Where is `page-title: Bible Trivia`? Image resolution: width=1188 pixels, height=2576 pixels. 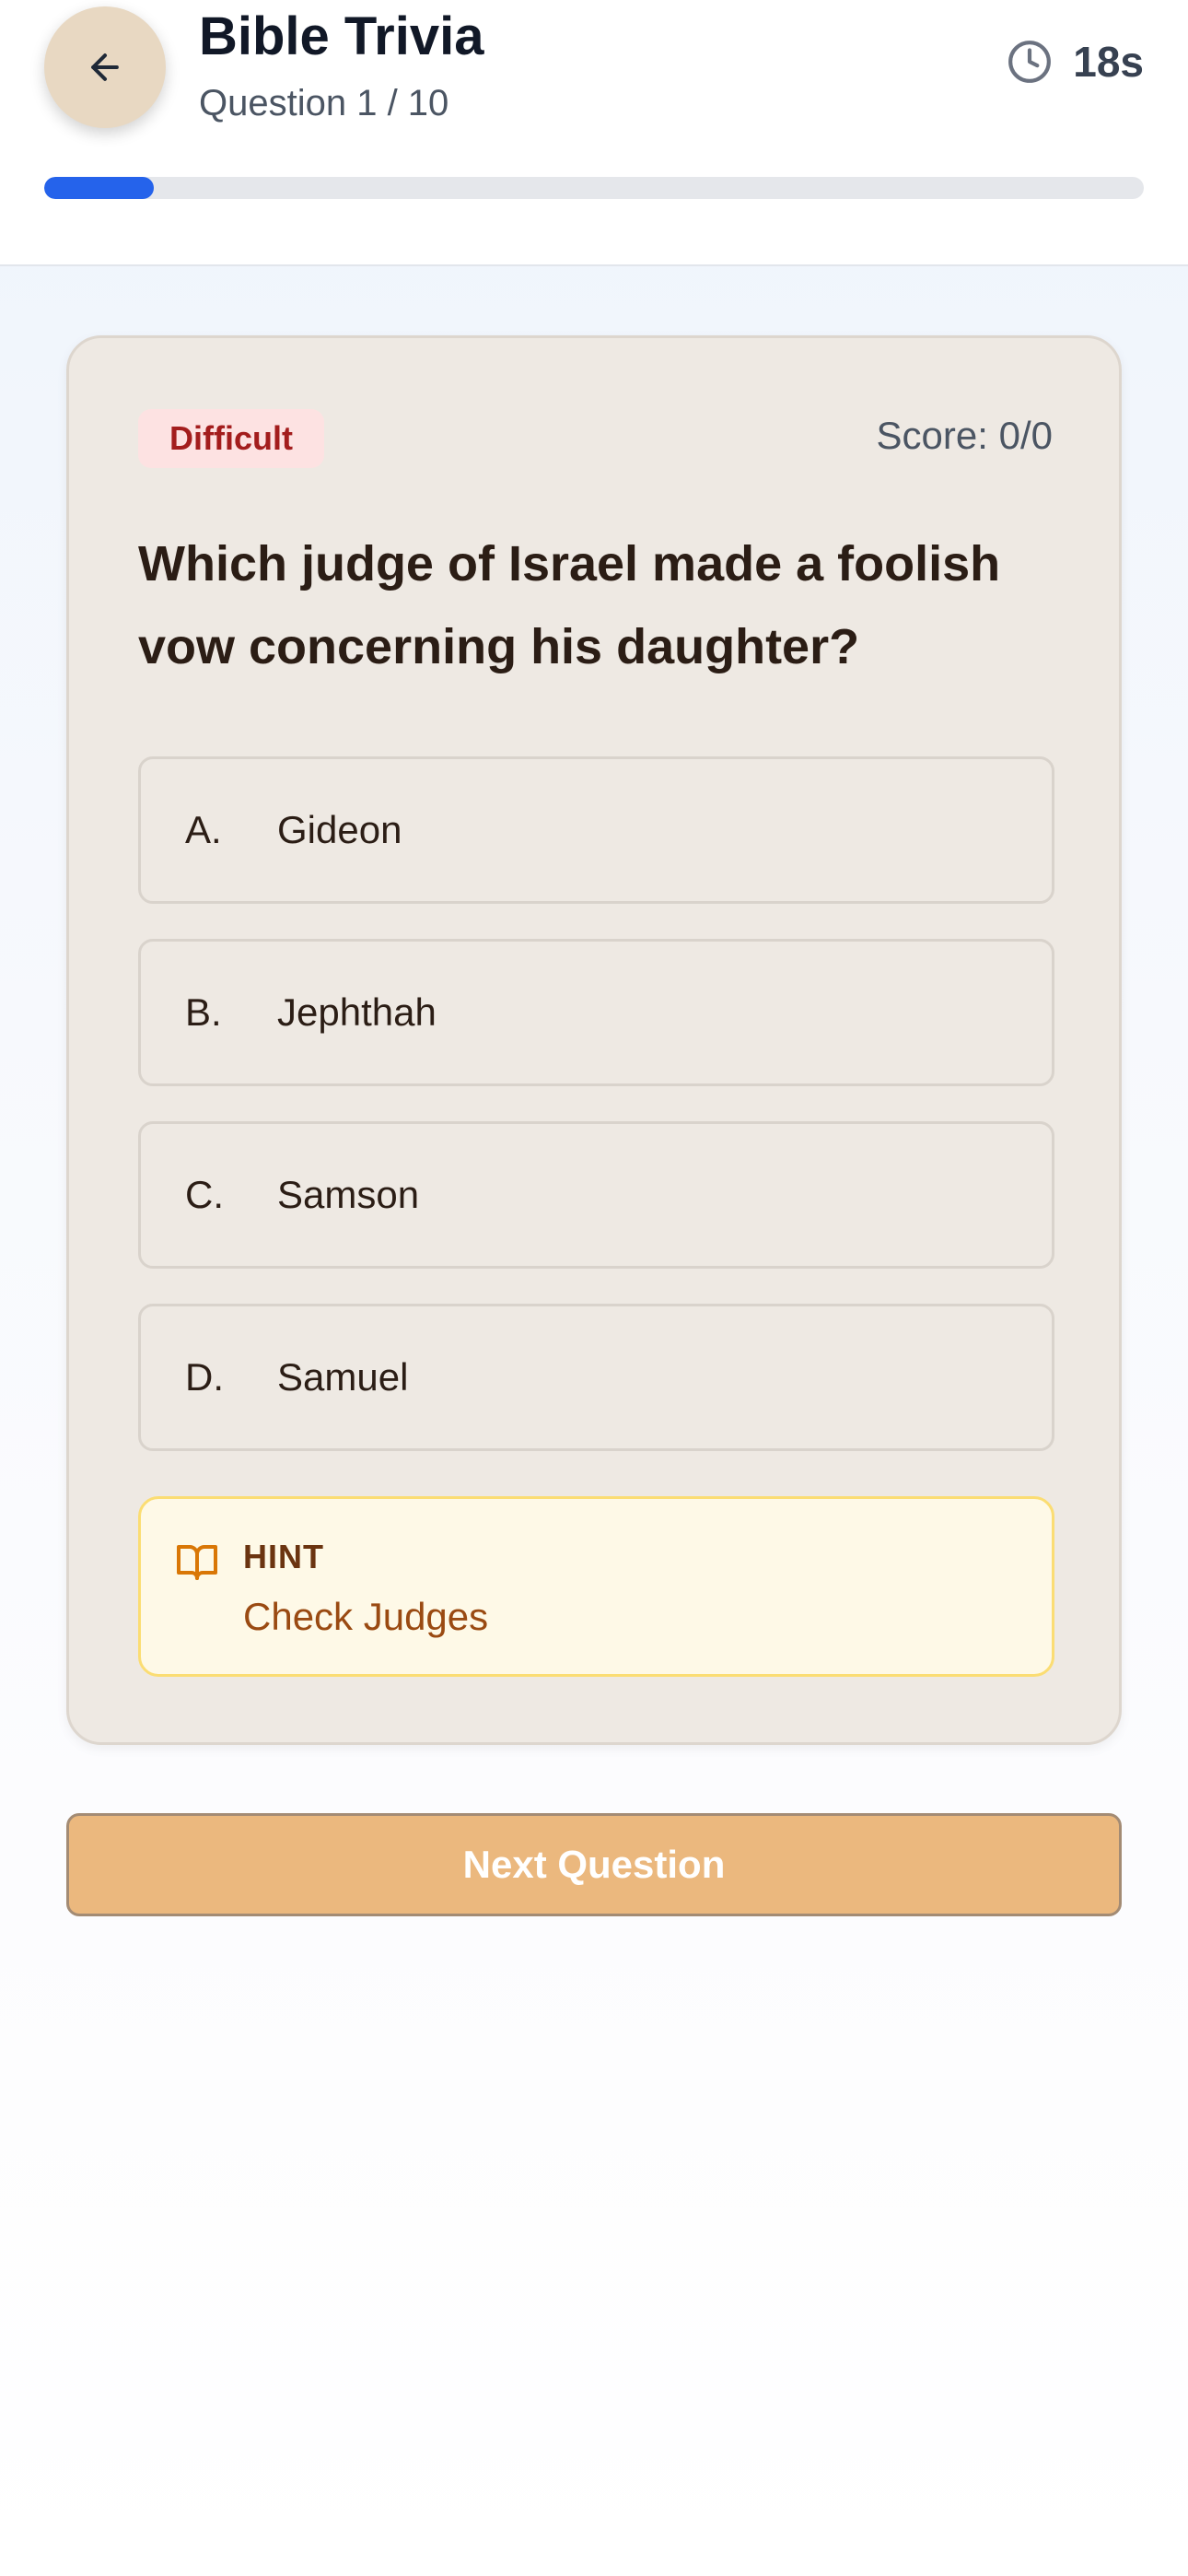
page-title: Bible Trivia is located at coordinates (341, 36).